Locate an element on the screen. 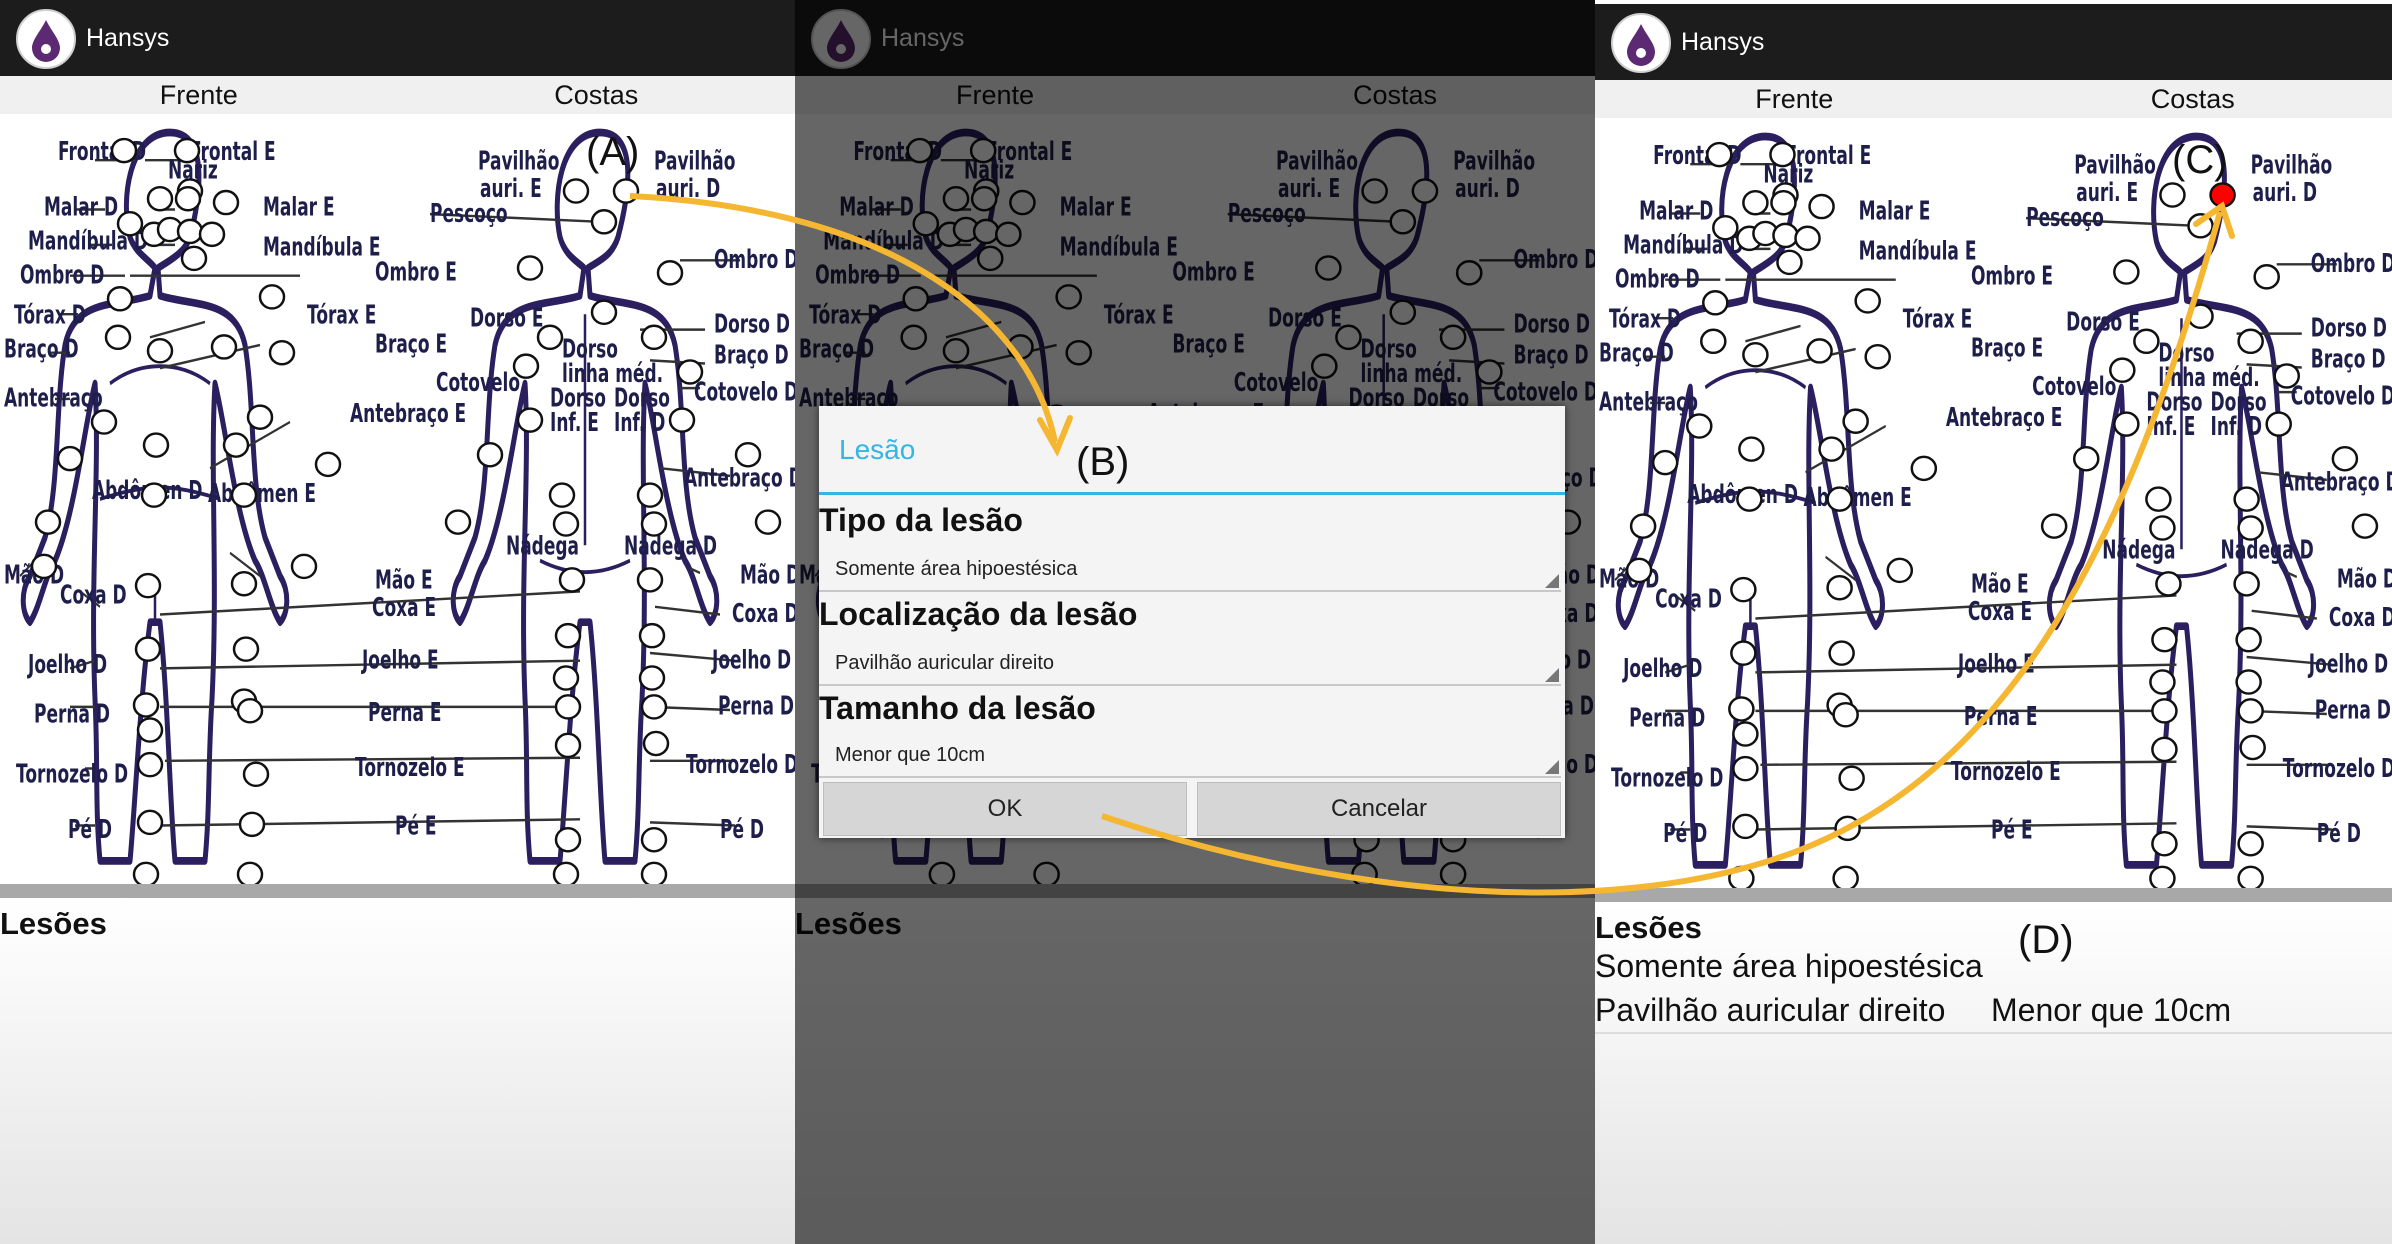  cancel-button: Cancelar is located at coordinates (1379, 809).